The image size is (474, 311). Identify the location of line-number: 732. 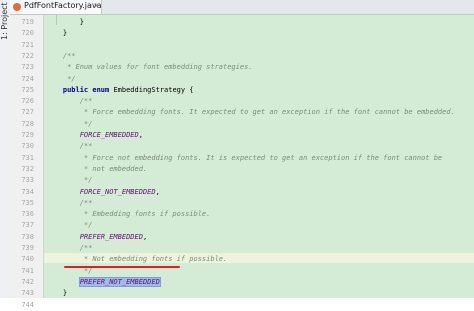
(27, 168).